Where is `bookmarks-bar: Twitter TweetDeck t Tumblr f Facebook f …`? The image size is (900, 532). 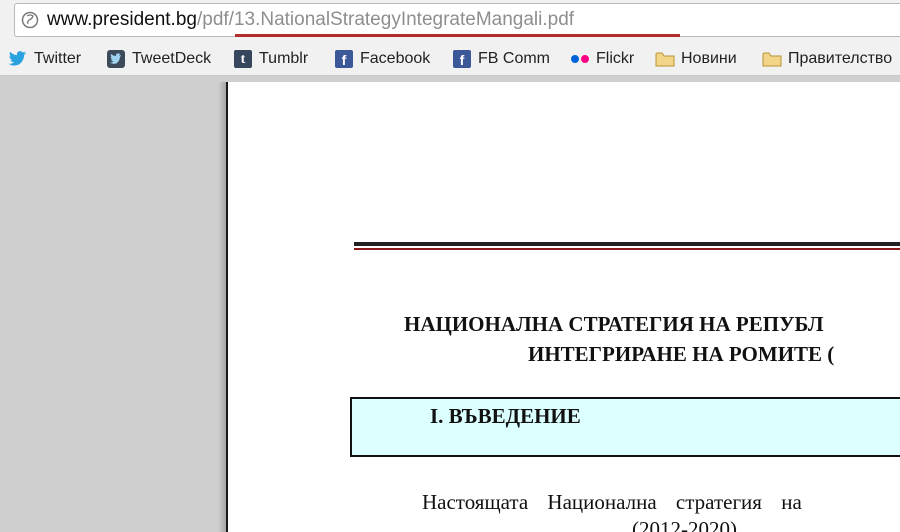
bookmarks-bar: Twitter TweetDeck t Tumblr f Facebook f … is located at coordinates (450, 59).